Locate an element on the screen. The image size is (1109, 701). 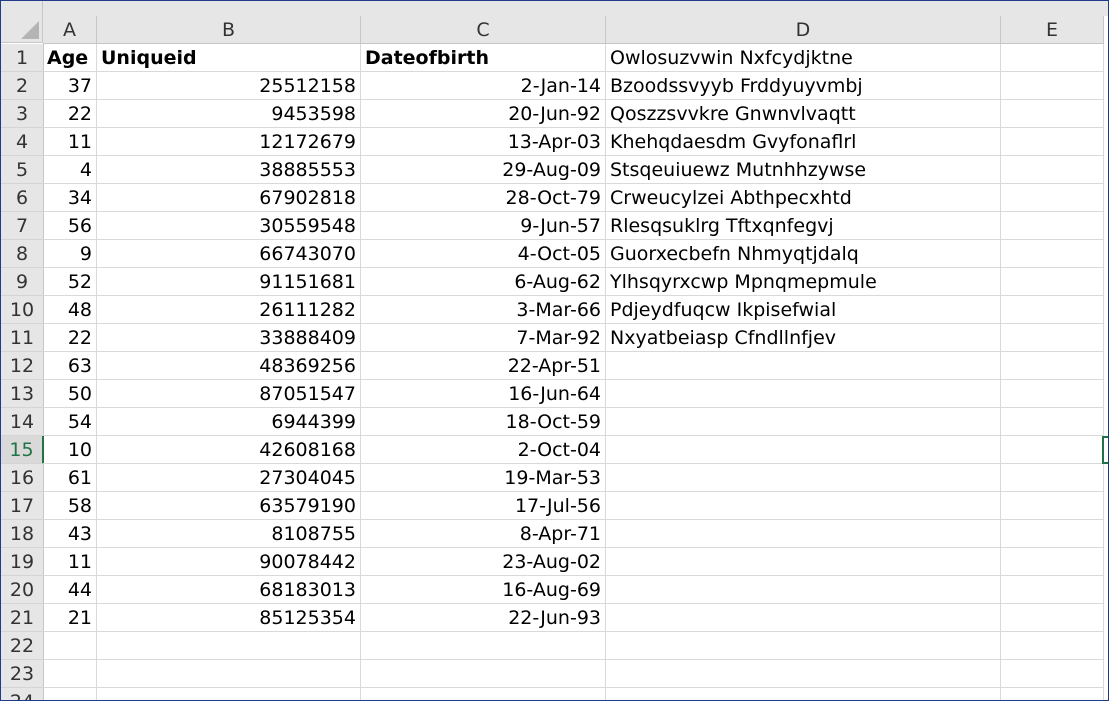
row-header-16: 16 is located at coordinates (22, 478).